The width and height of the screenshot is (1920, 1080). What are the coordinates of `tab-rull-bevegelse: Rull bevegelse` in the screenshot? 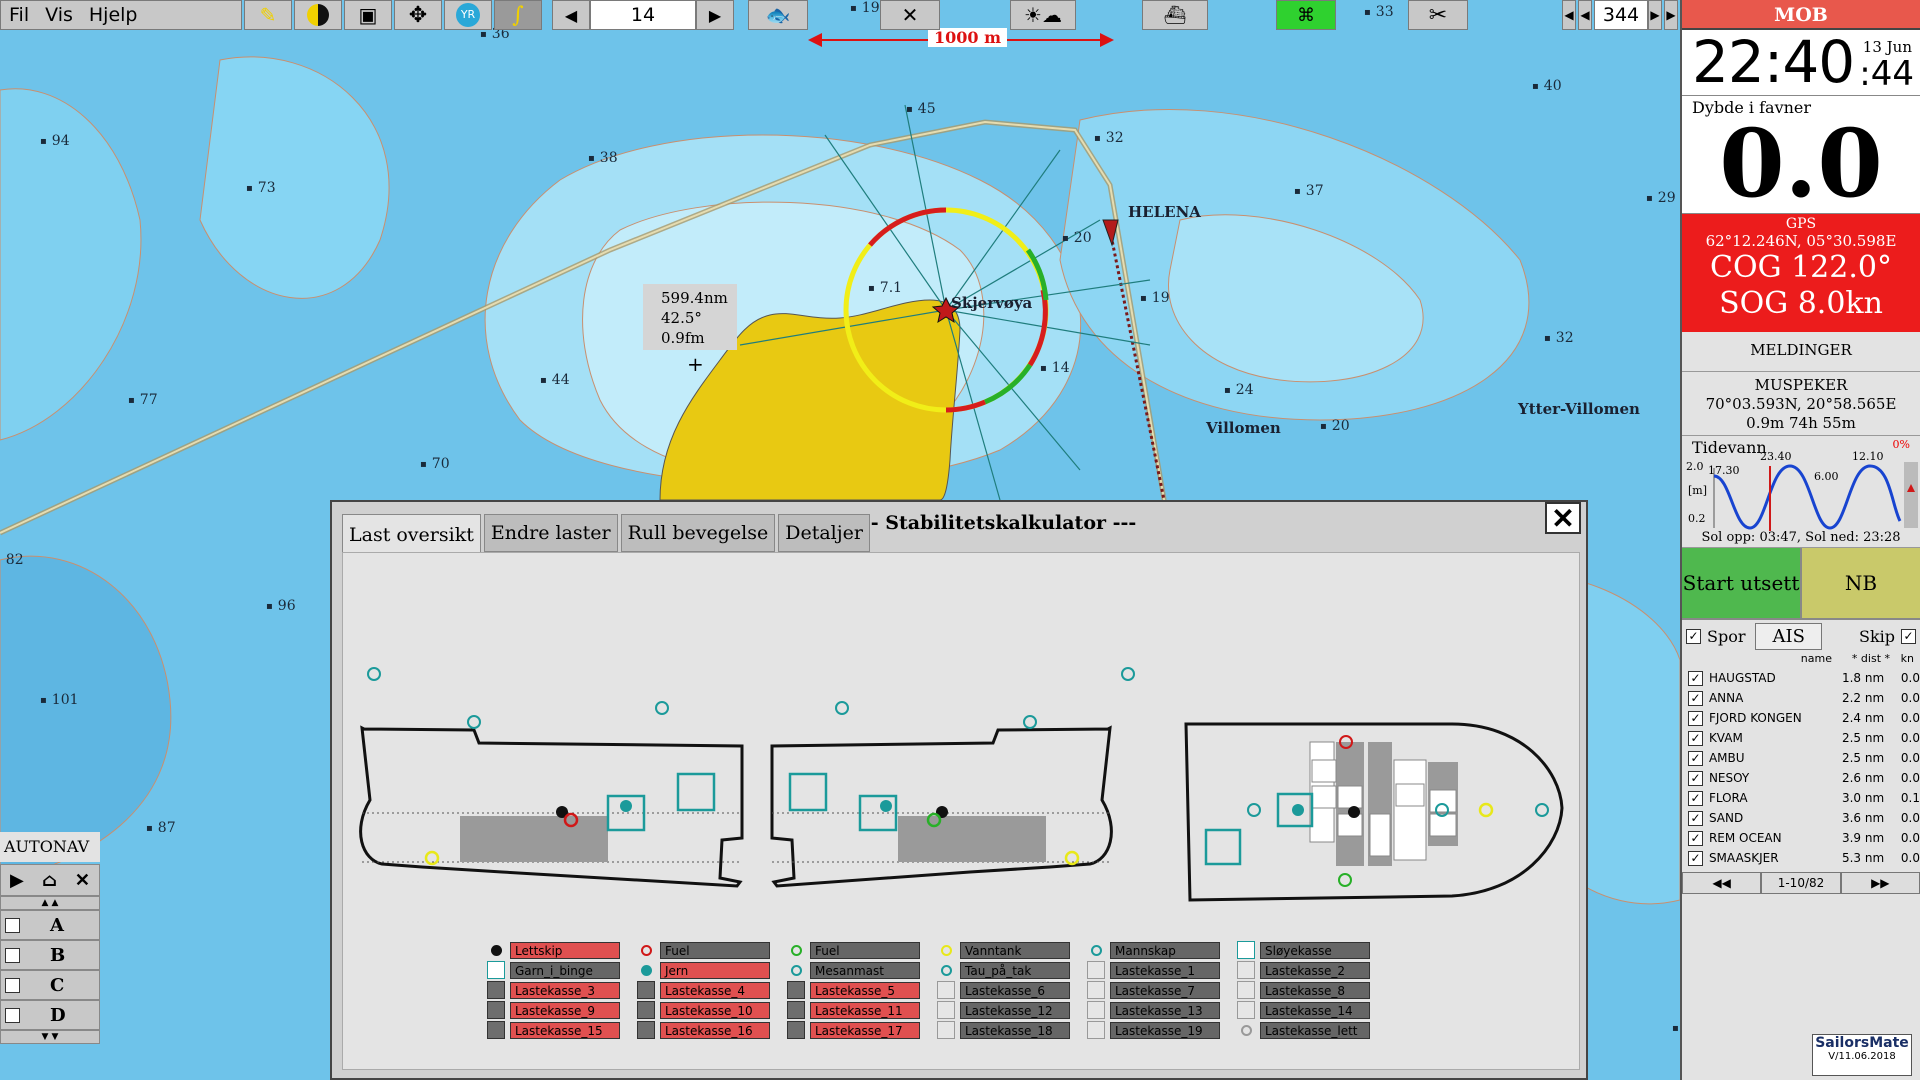 It's located at (698, 533).